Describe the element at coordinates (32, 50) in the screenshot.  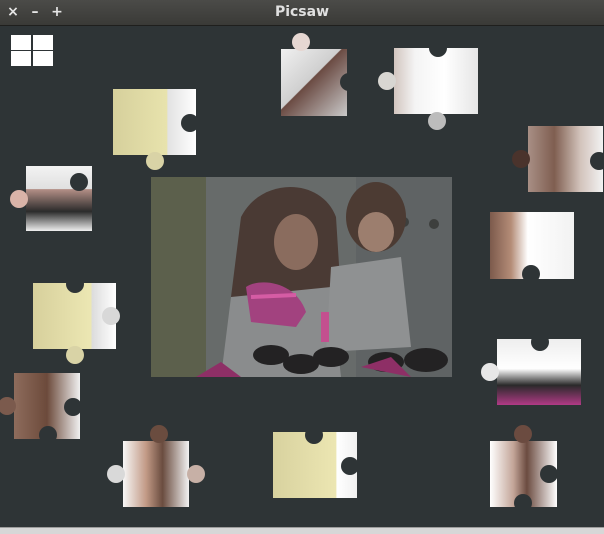
I see `grid-icon` at that location.